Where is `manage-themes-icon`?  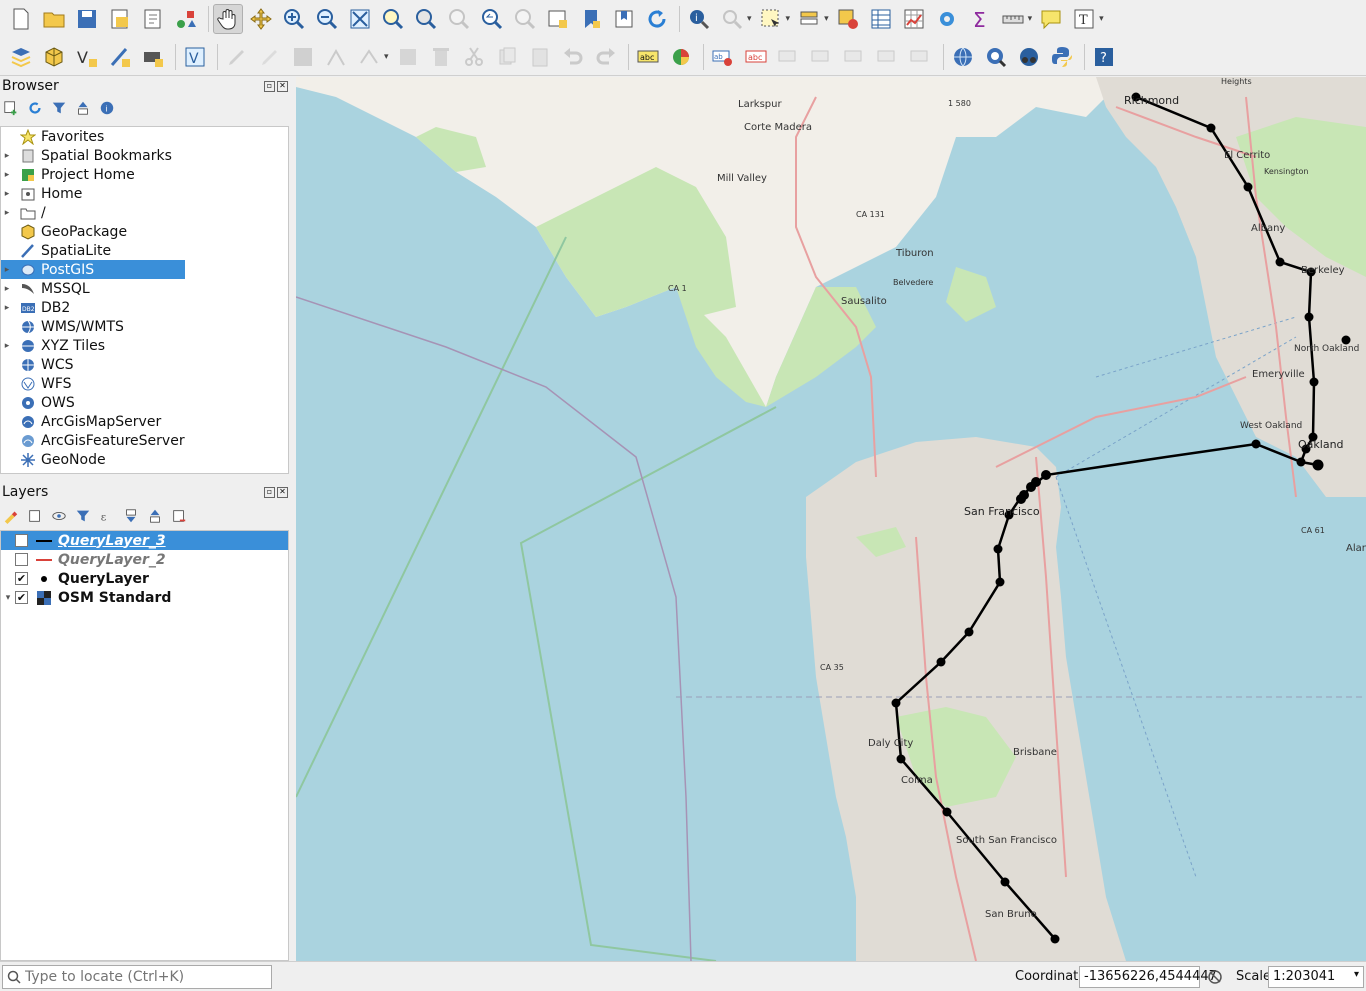
manage-themes-icon is located at coordinates (59, 516).